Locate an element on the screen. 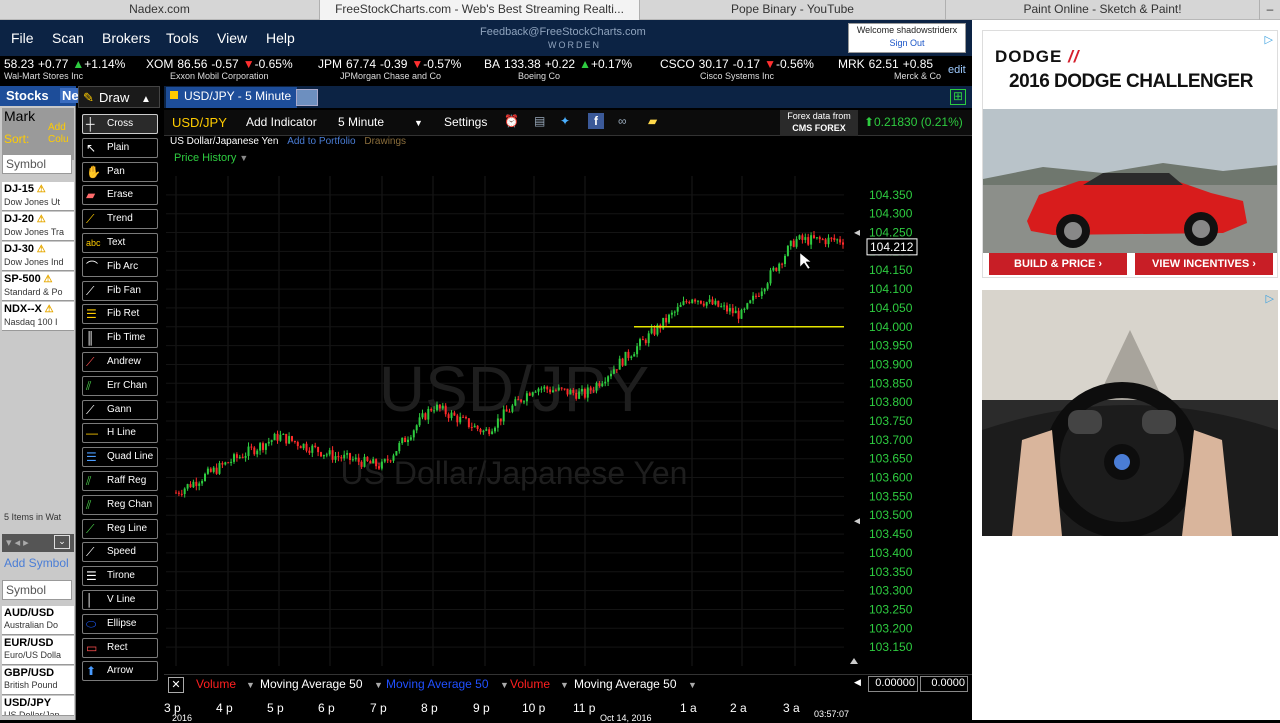 The image size is (1280, 723). symbol-input-2: Symbol is located at coordinates (37, 590).